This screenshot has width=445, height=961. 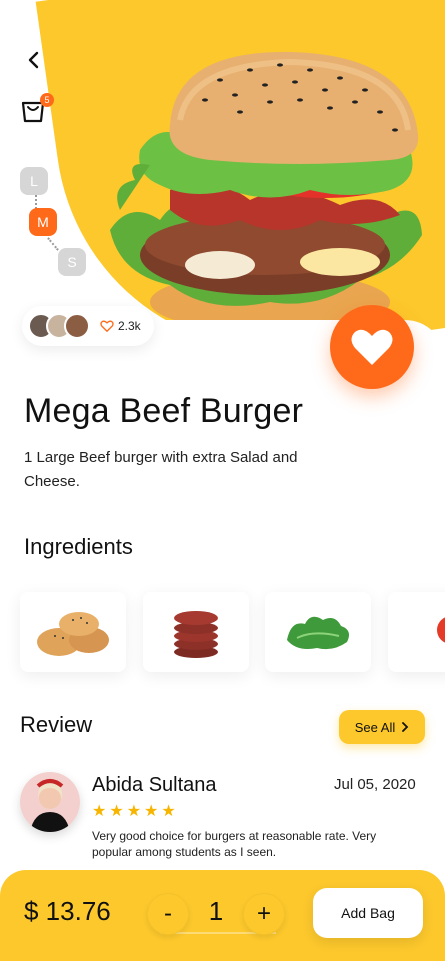 I want to click on bun-image, so click(x=73, y=634).